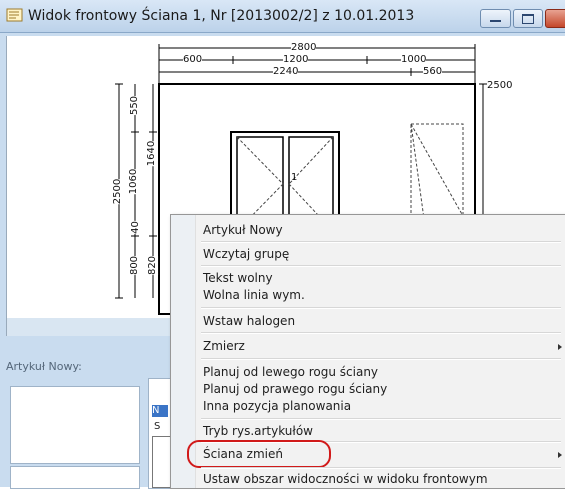  Describe the element at coordinates (555, 18) in the screenshot. I see `close-button` at that location.